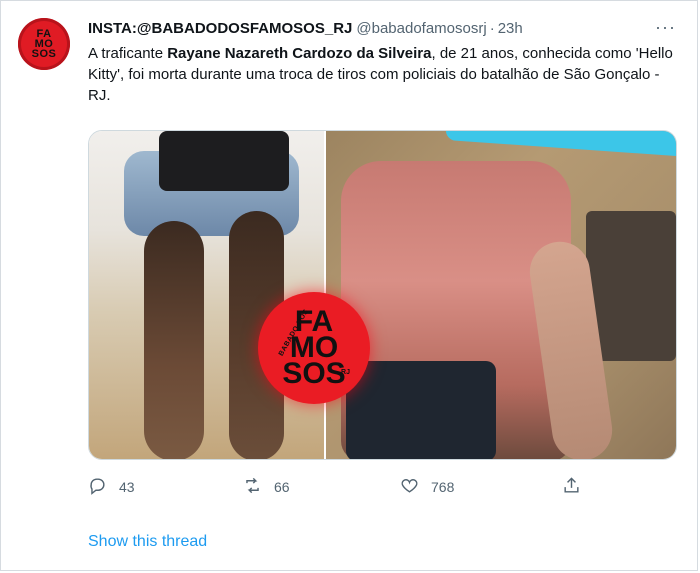 This screenshot has width=700, height=573. What do you see at coordinates (111, 487) in the screenshot?
I see `reply-button: 43` at bounding box center [111, 487].